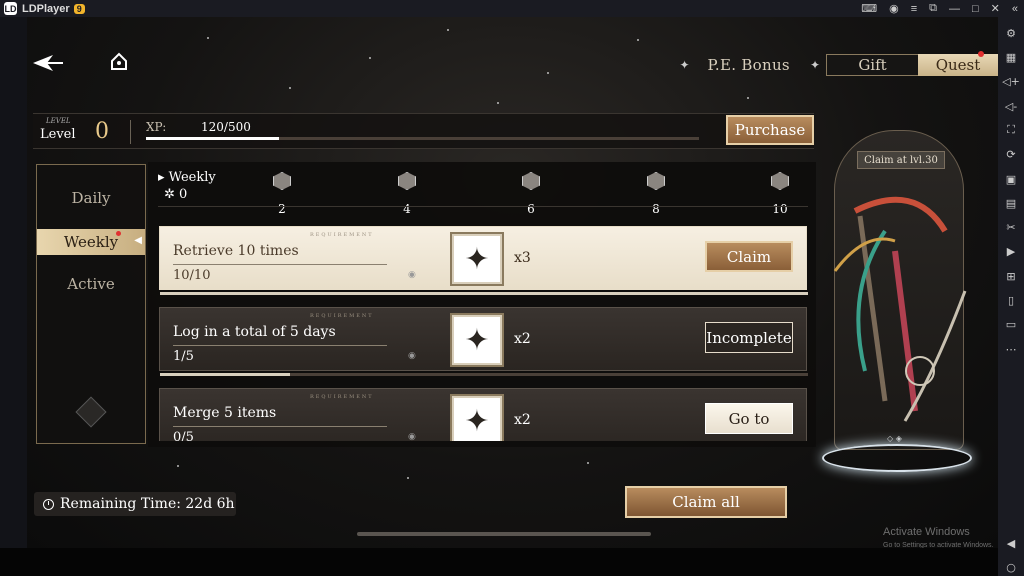 Image resolution: width=1024 pixels, height=576 pixels. What do you see at coordinates (749, 337) in the screenshot?
I see `incomplete-button: Incomplete` at bounding box center [749, 337].